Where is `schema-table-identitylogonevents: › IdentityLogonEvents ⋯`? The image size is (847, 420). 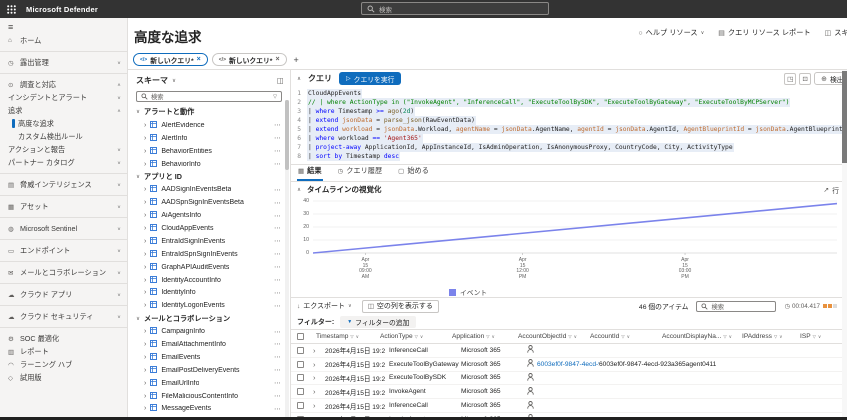 schema-table-identitylogonevents: › IdentityLogonEvents ⋯ is located at coordinates (209, 305).